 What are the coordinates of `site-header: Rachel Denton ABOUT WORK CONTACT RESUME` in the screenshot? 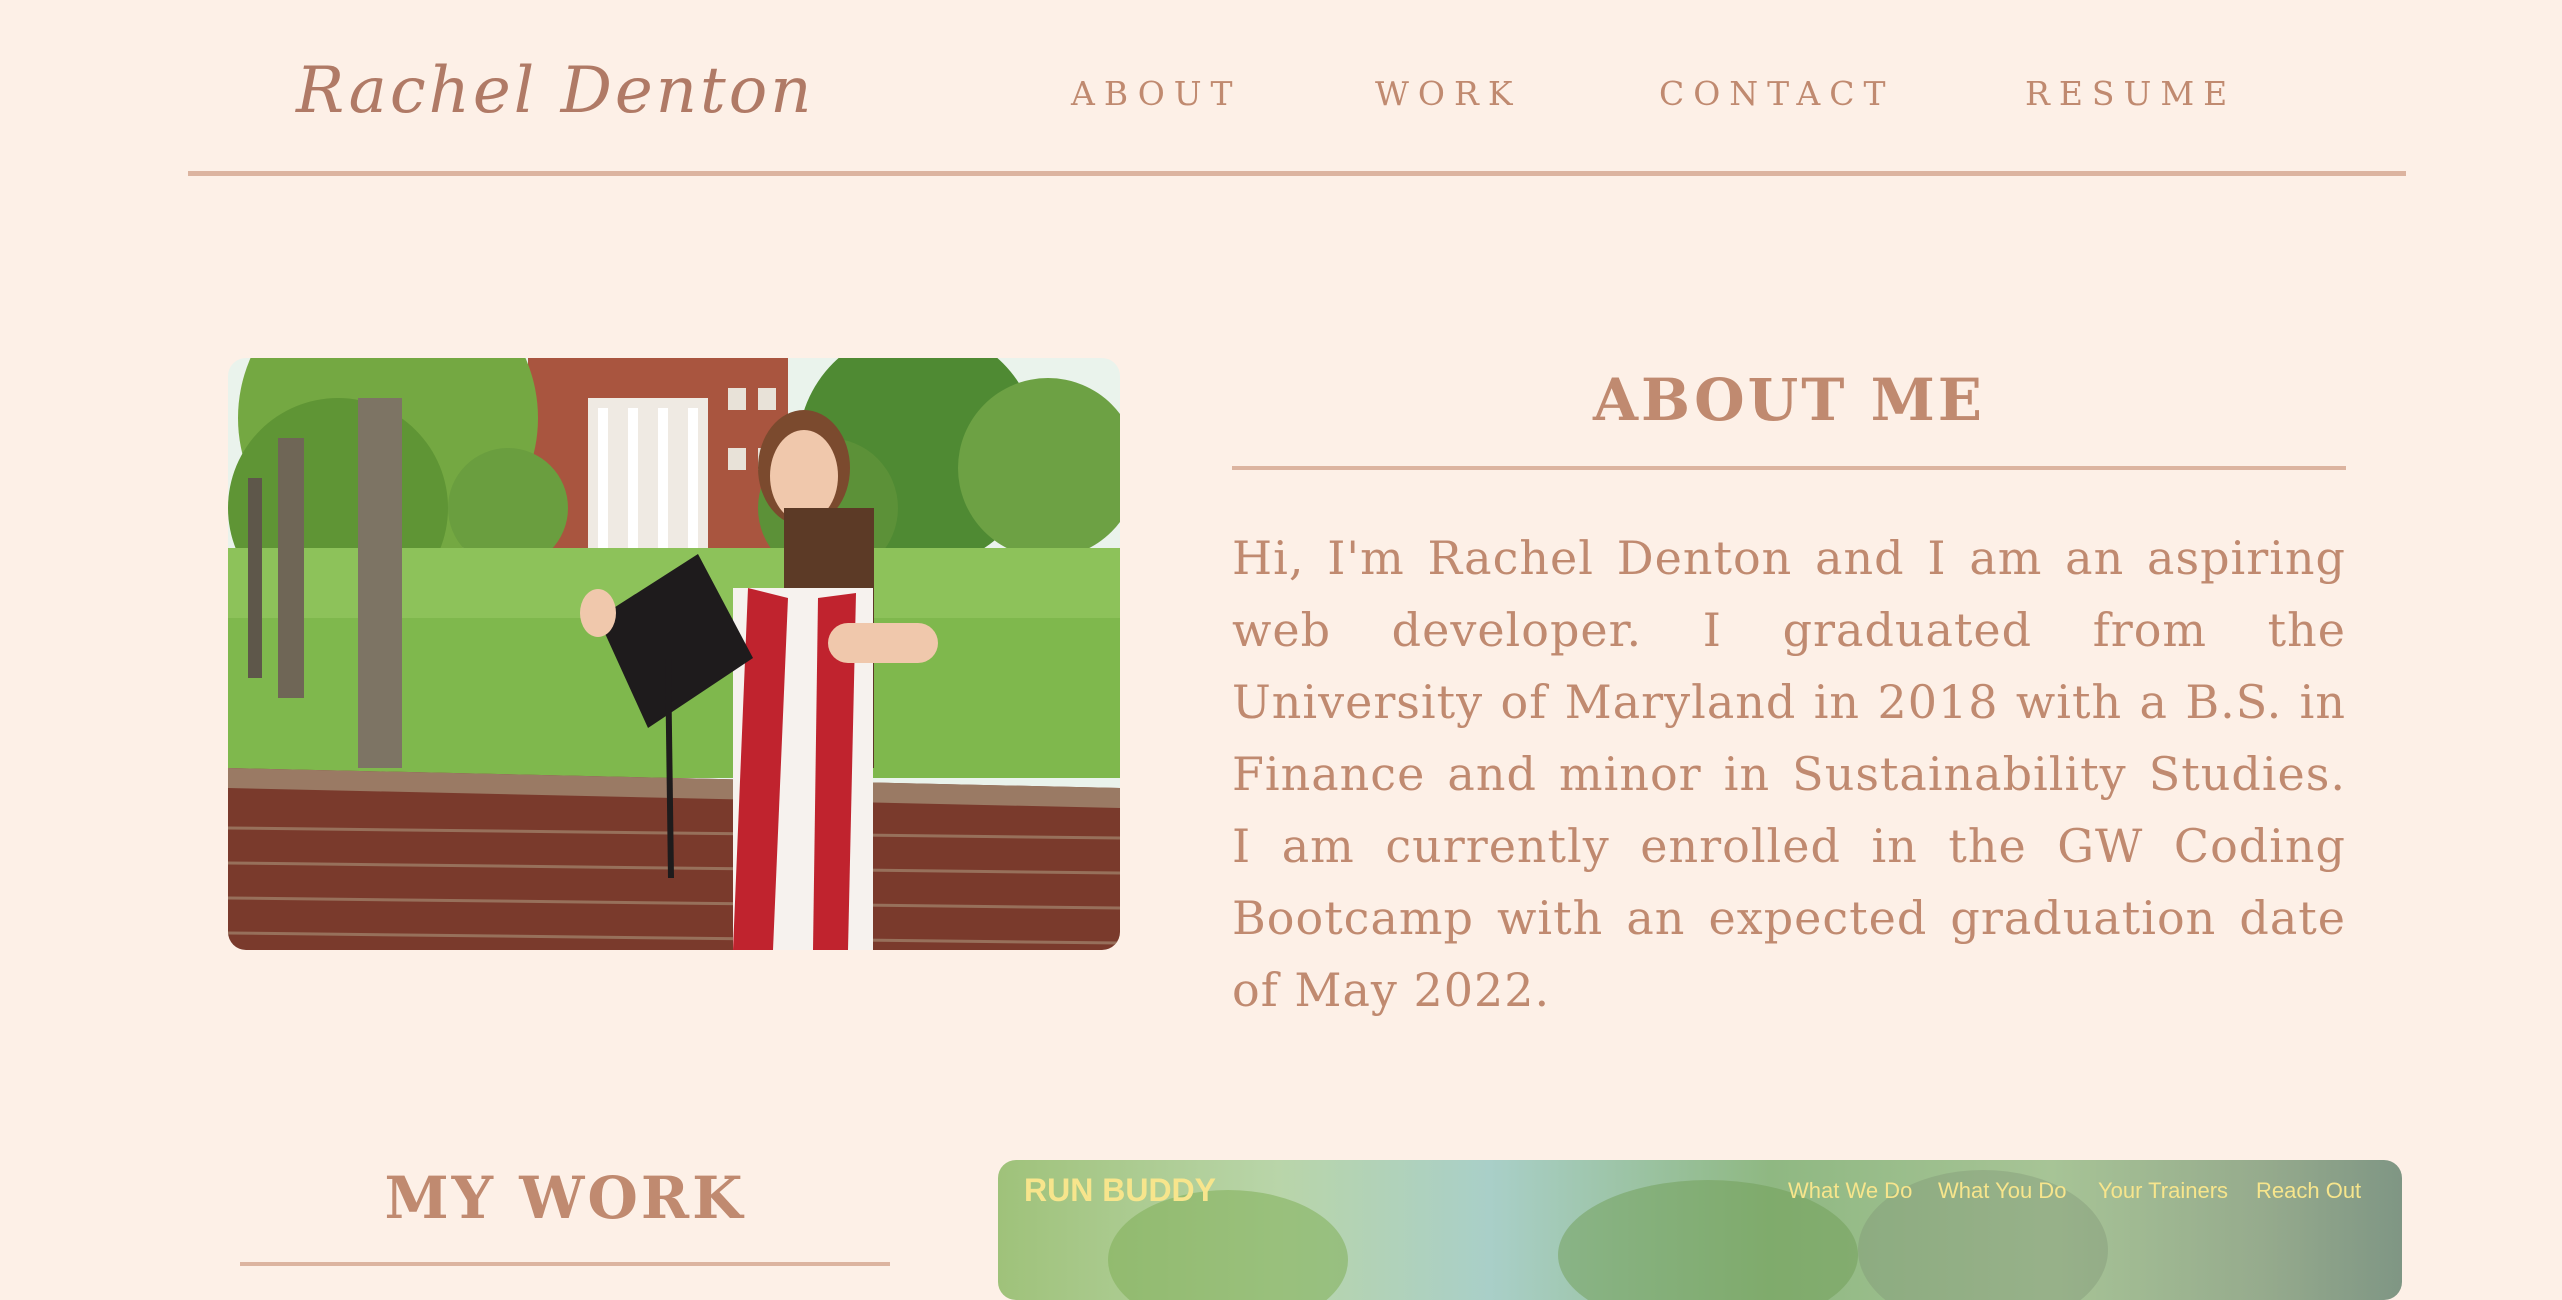 It's located at (1297, 88).